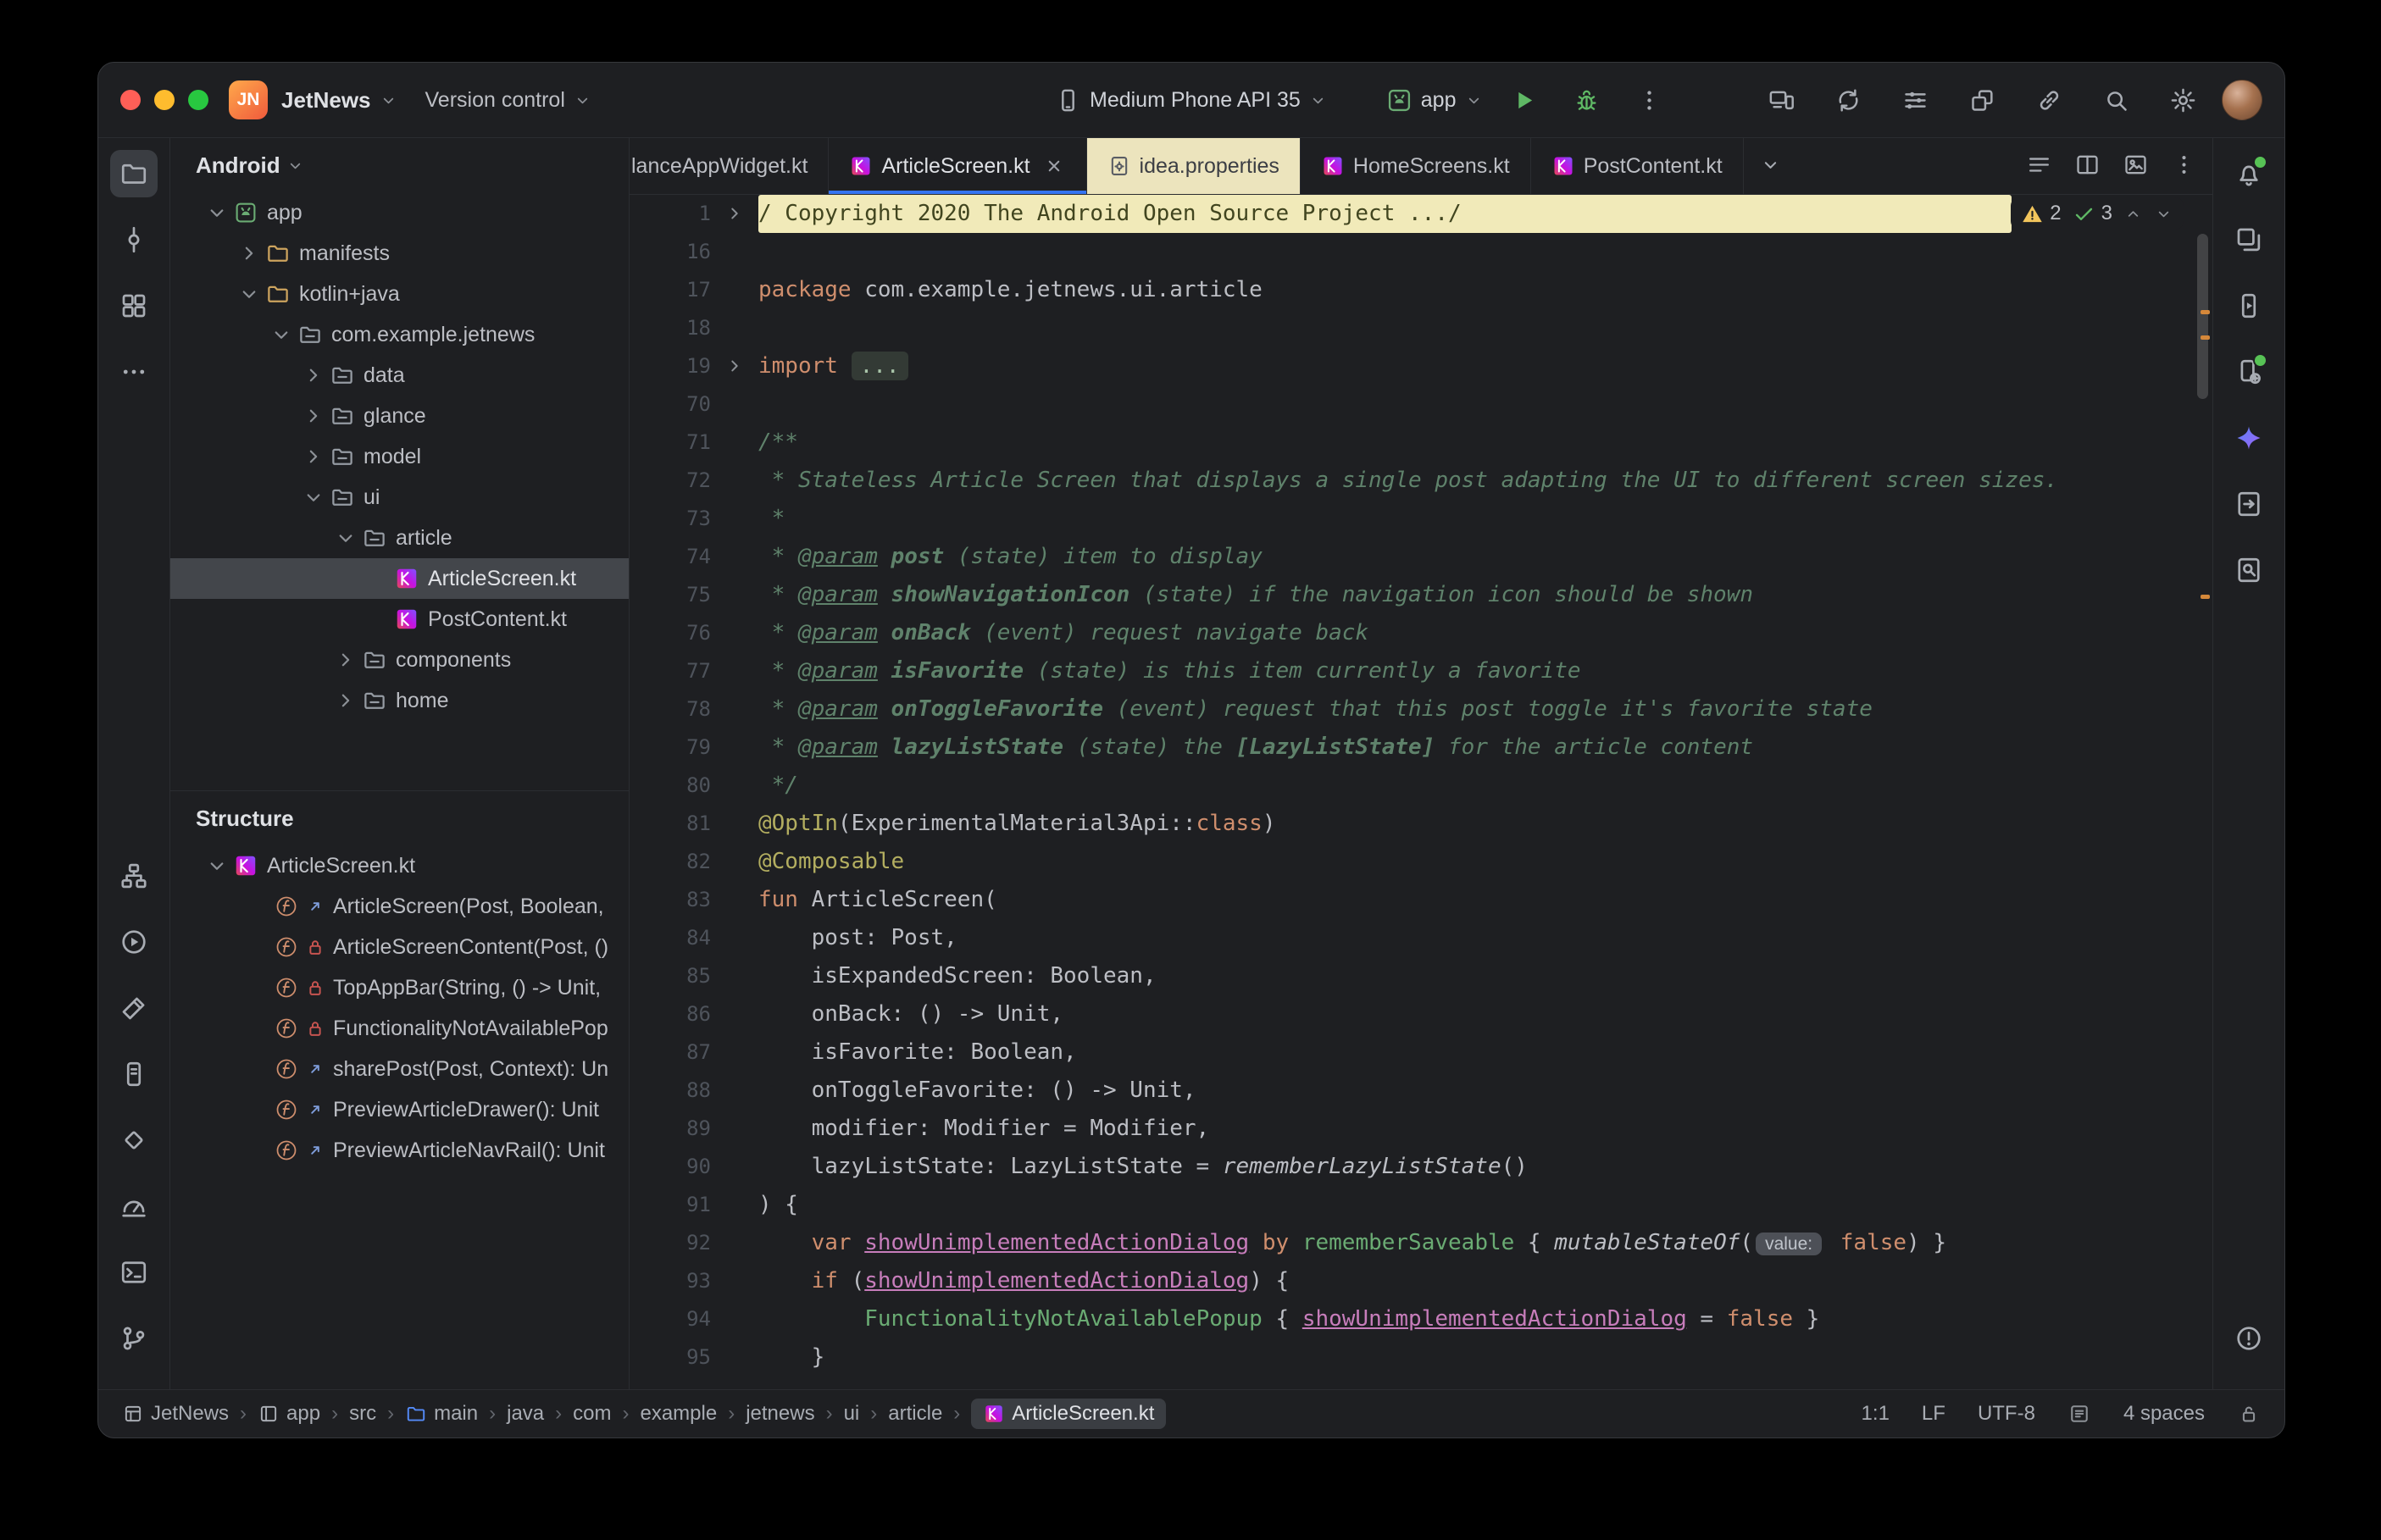 Image resolution: width=2381 pixels, height=1540 pixels. Describe the element at coordinates (399, 865) in the screenshot. I see `structure-root-articlescreen-kt: ArticleScreen.kt` at that location.